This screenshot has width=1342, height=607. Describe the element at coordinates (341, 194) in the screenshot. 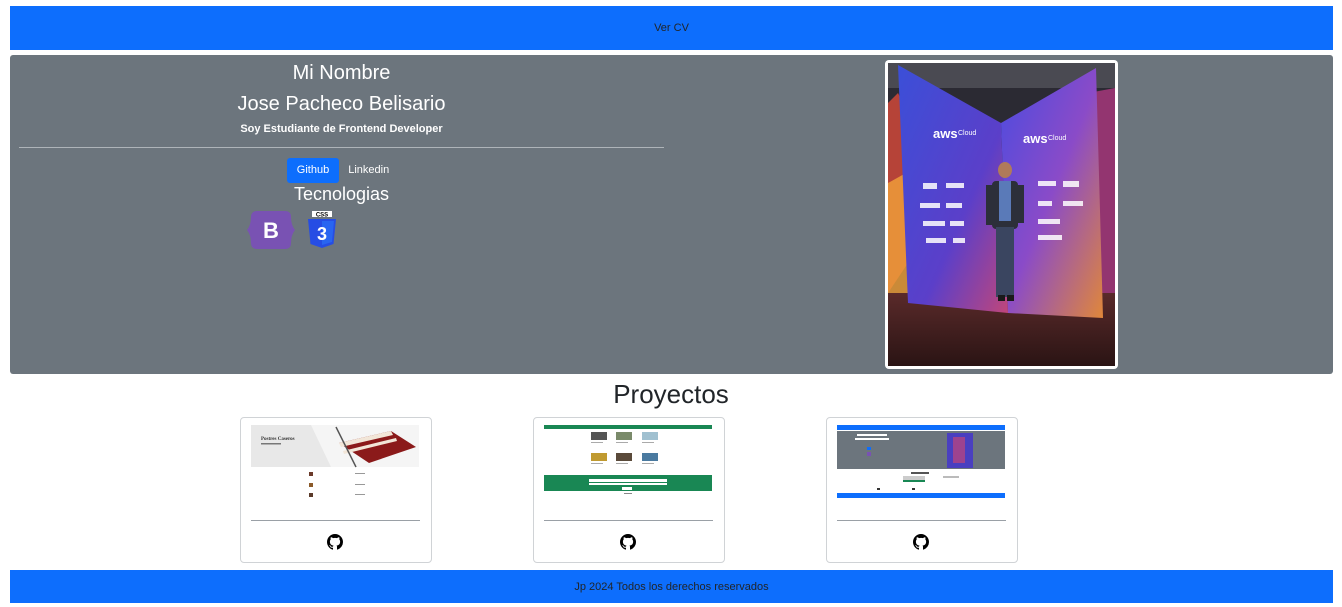

I see `tech-title: Tecnologias` at that location.